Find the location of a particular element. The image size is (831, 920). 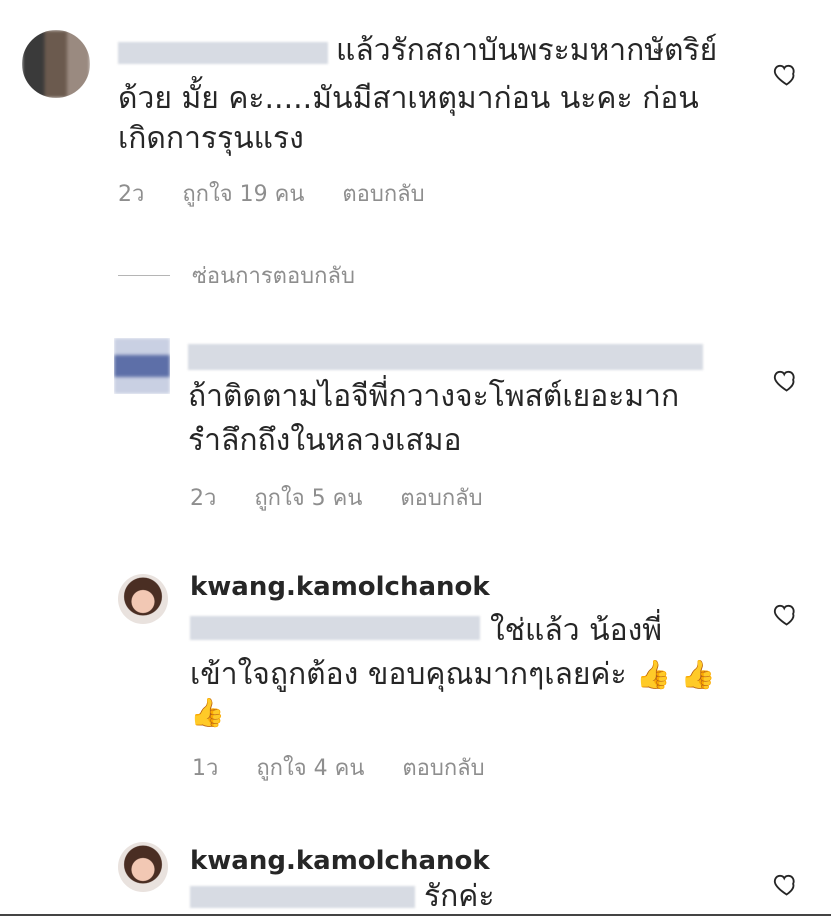

comment-meta: 2ว ถูกใจ 19 คน ตอบกลับ is located at coordinates (271, 193).